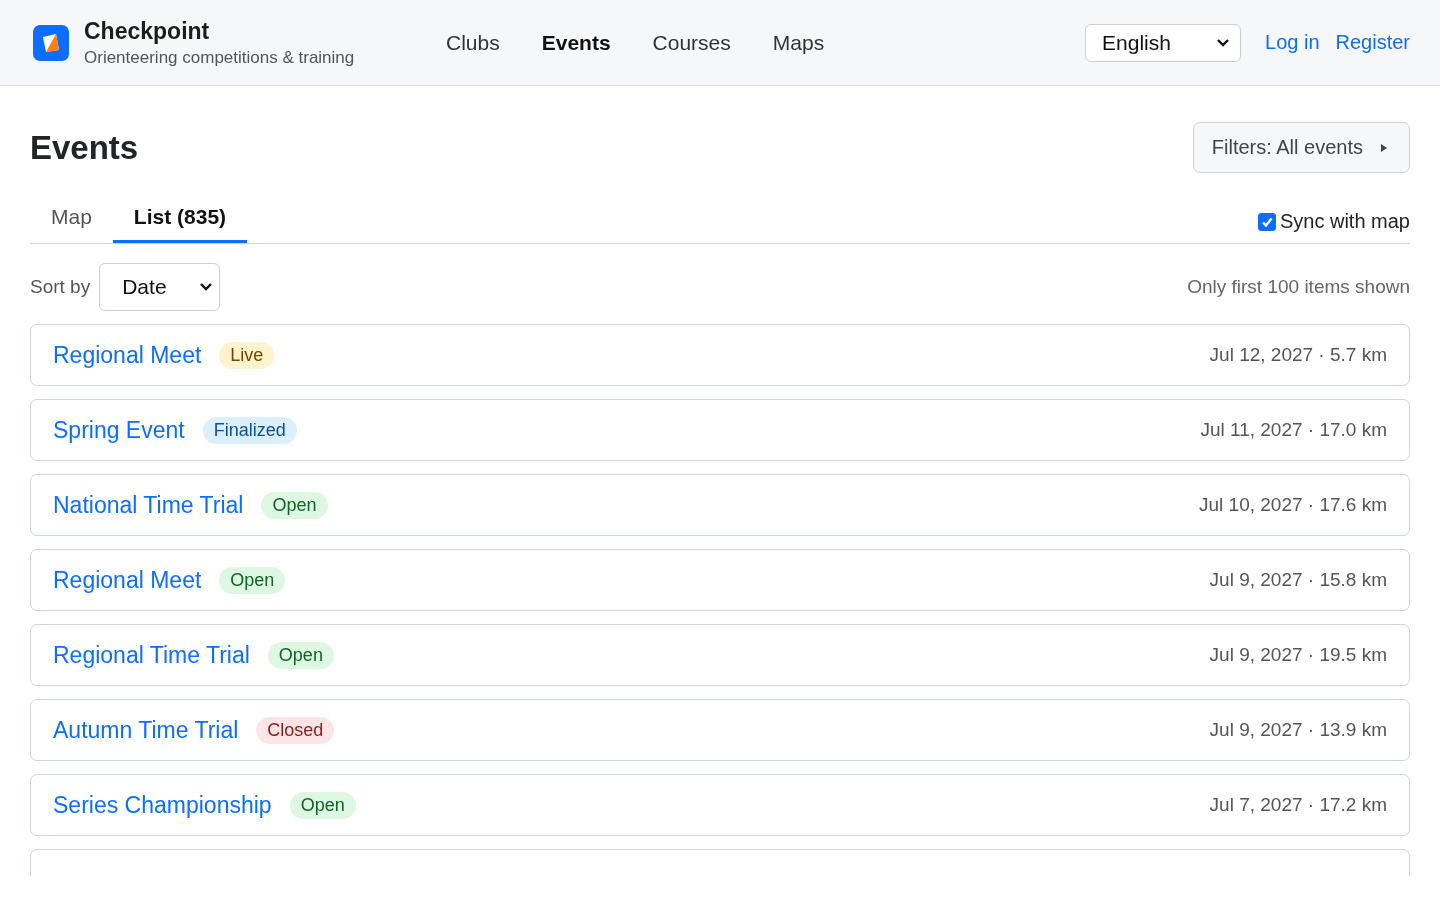 This screenshot has height=900, width=1440. Describe the element at coordinates (1293, 430) in the screenshot. I see `event-meta: Jul 11, 2027 · 17.0 km` at that location.